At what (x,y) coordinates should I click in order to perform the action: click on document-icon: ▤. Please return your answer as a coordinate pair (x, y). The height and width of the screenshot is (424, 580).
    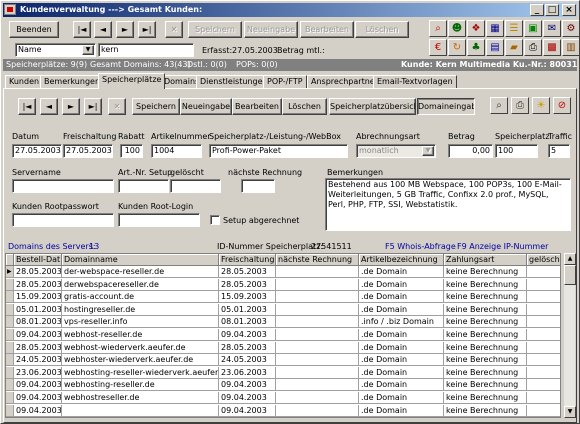
    Looking at the image, I should click on (495, 47).